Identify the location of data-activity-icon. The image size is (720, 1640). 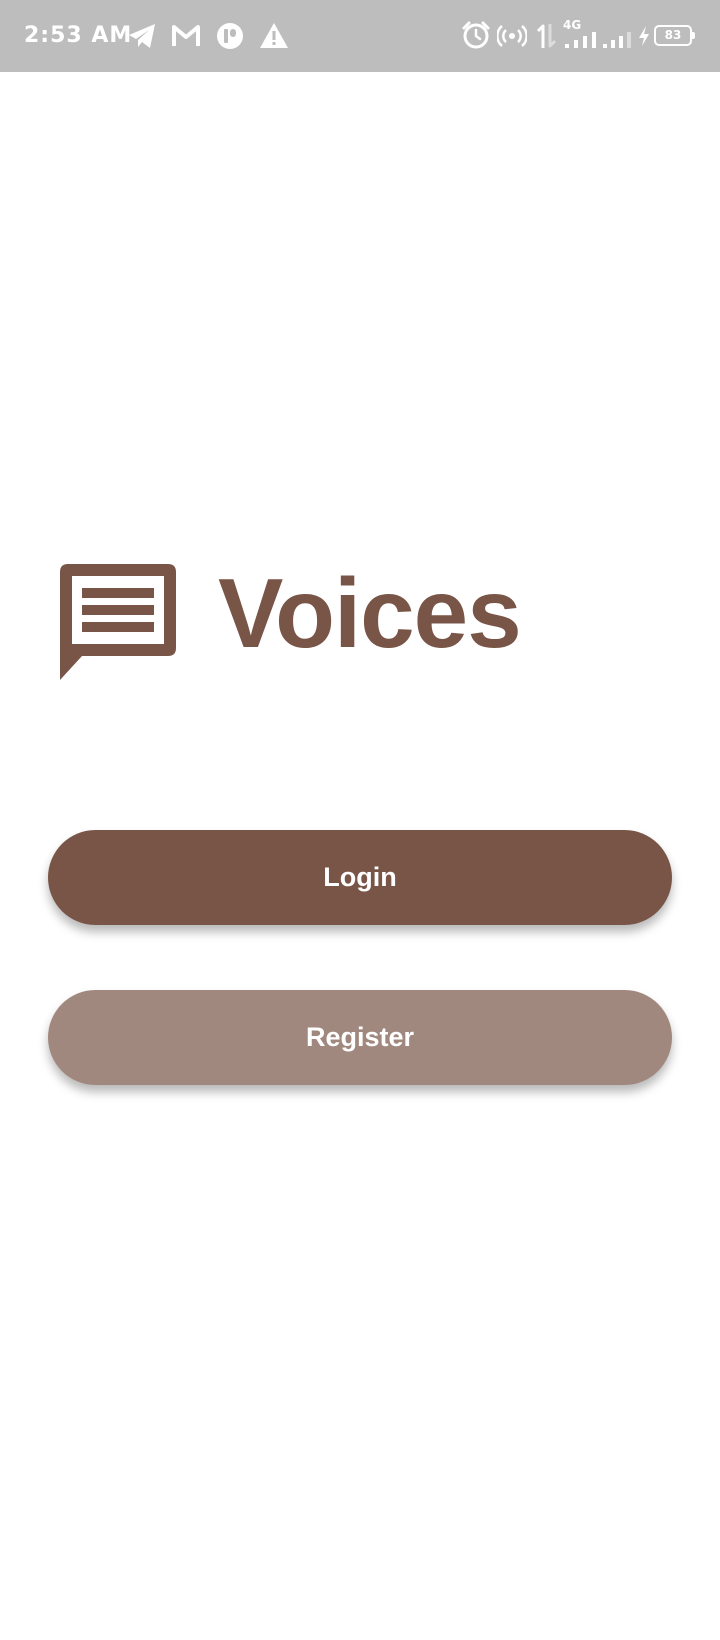
(546, 36).